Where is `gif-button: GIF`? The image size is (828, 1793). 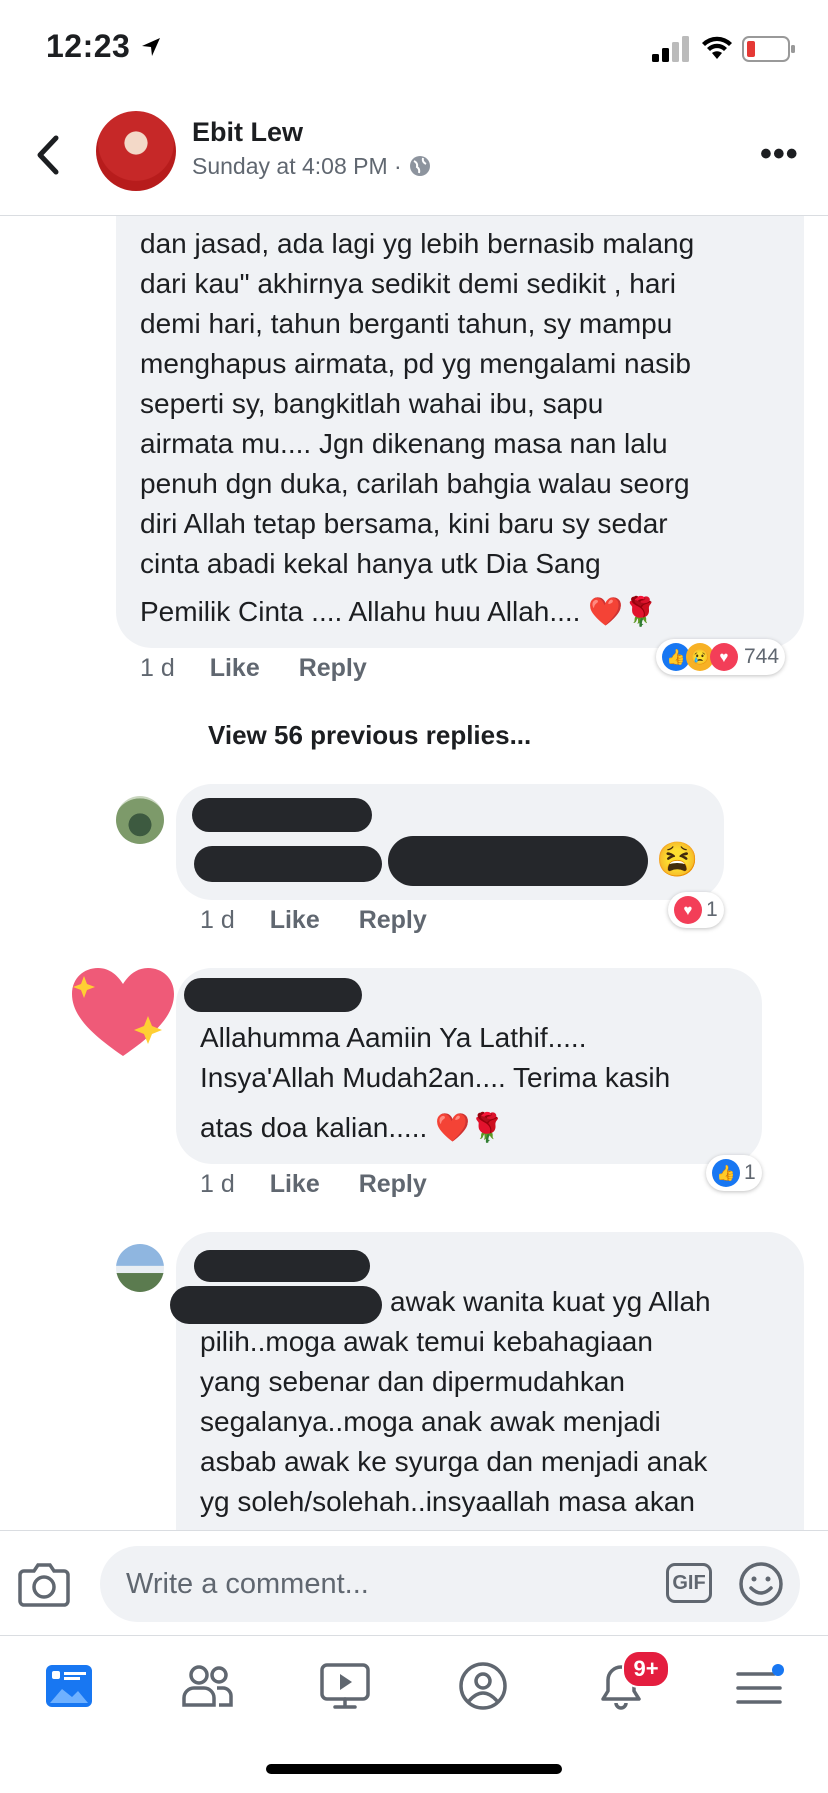
gif-button: GIF is located at coordinates (689, 1583).